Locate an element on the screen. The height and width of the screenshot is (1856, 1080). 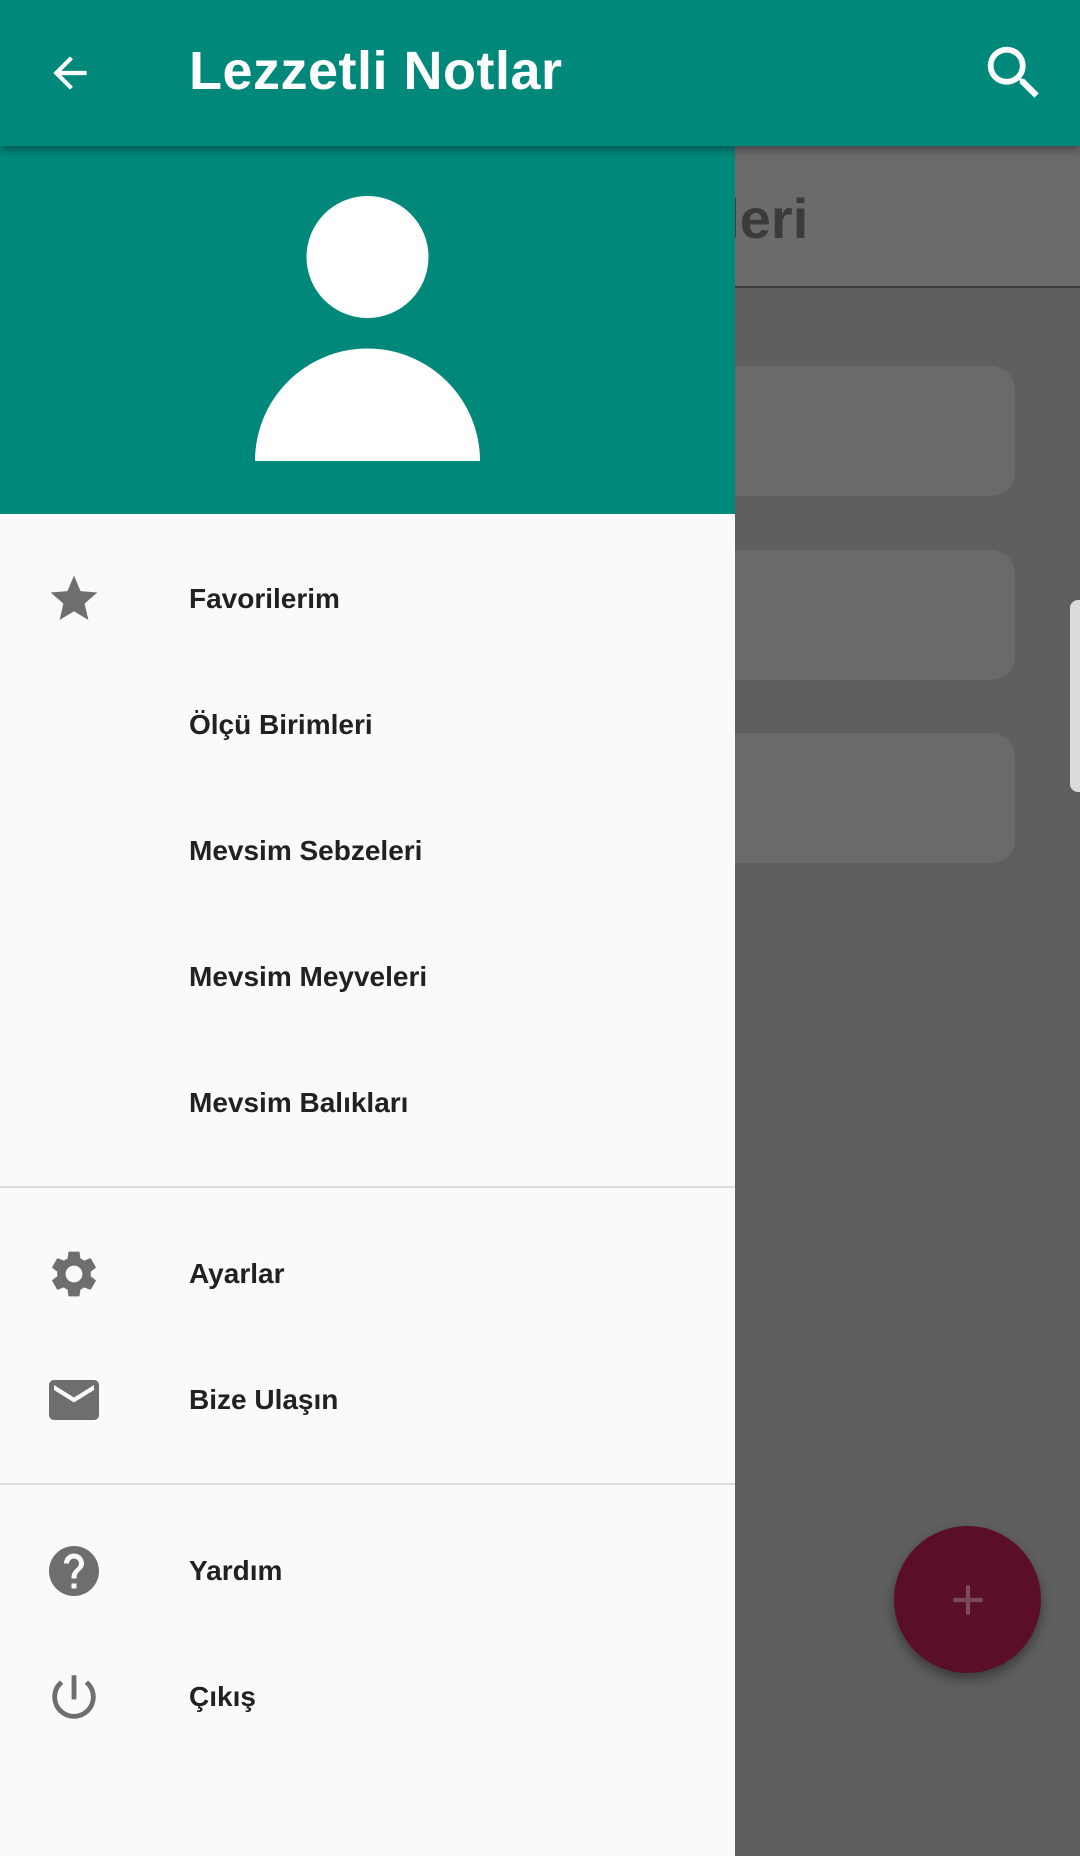
gear-icon is located at coordinates (74, 1274).